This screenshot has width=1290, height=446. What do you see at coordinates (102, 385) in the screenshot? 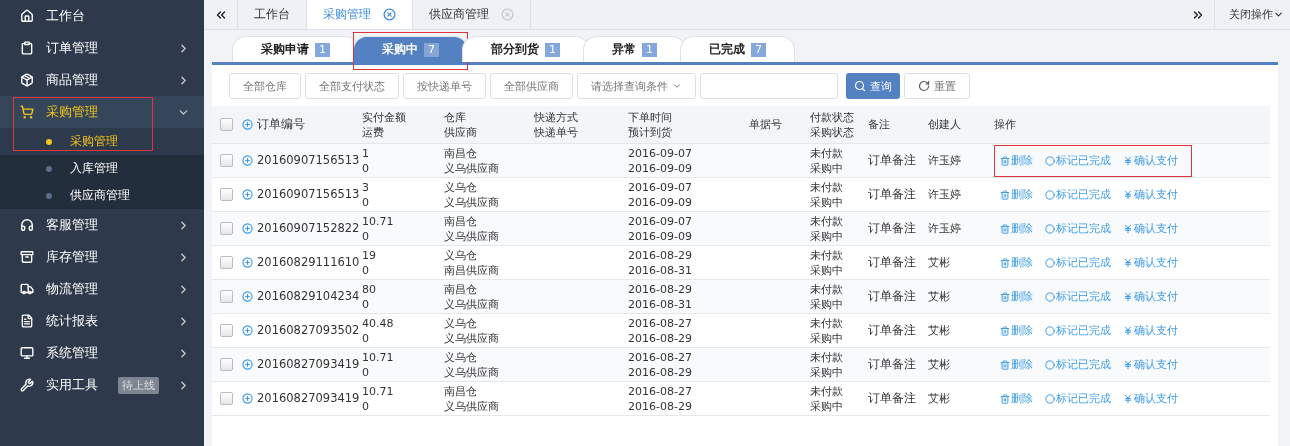
I see `sidebar-item: 实用工具 待上线` at bounding box center [102, 385].